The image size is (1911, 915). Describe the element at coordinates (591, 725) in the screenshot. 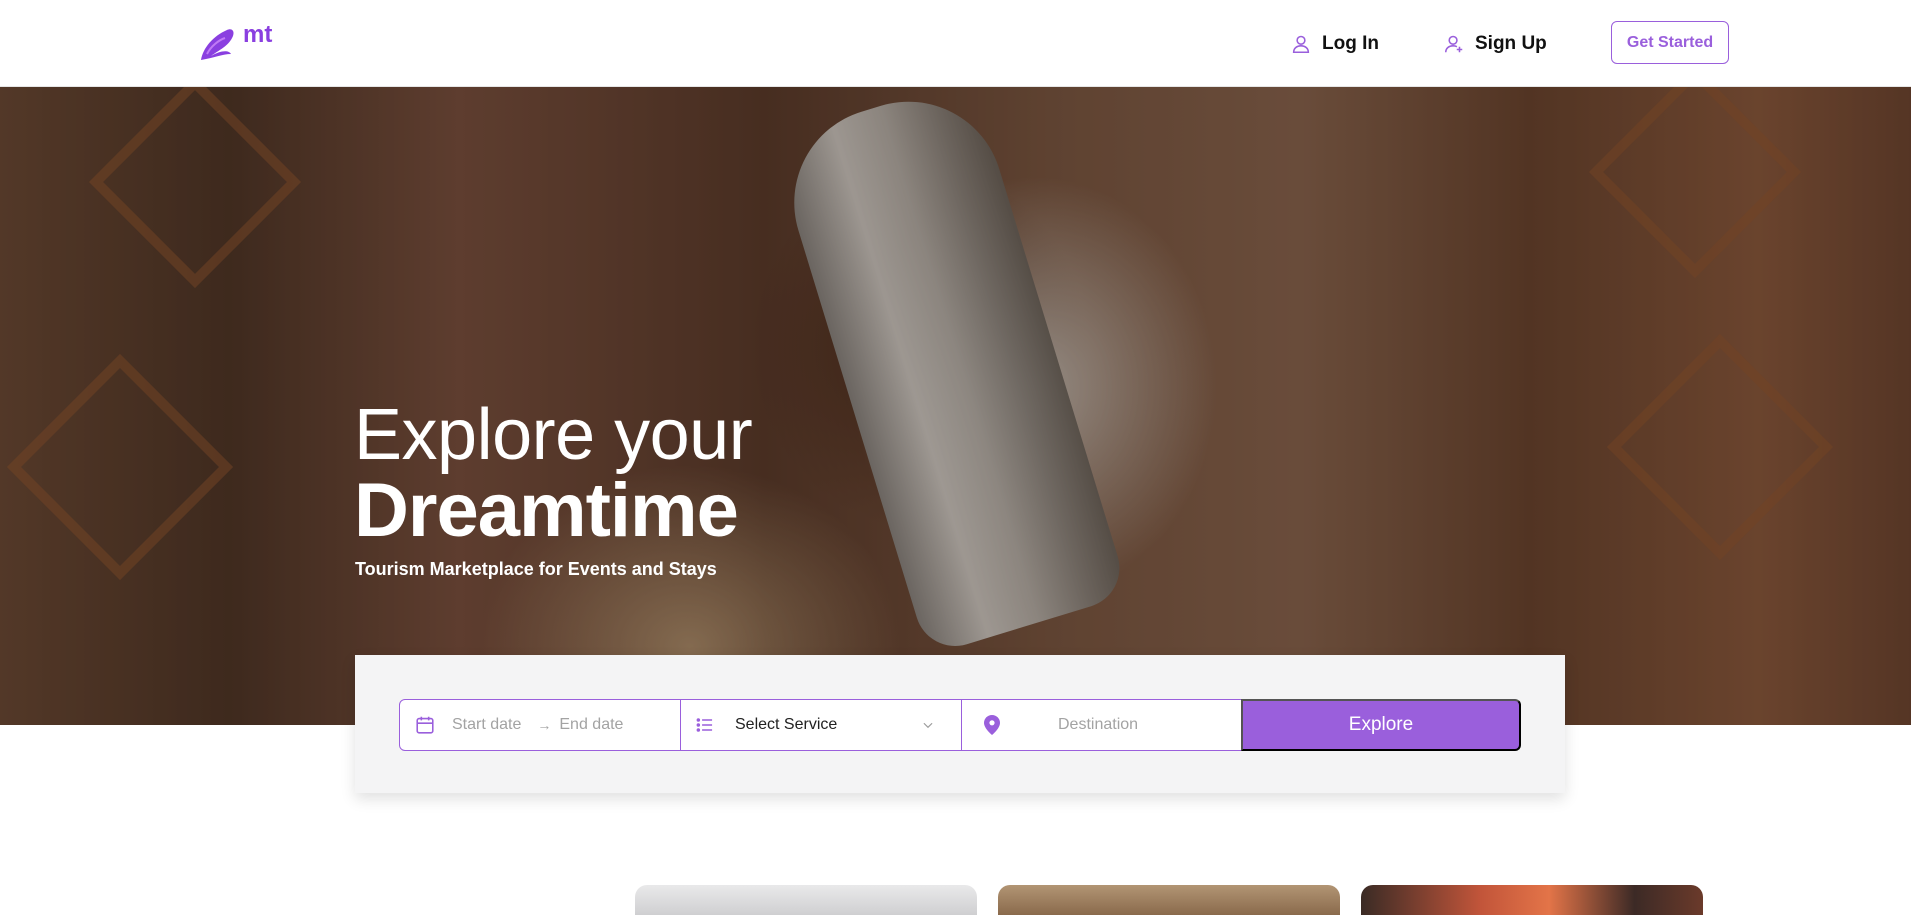

I see `end-date-input: End date` at that location.